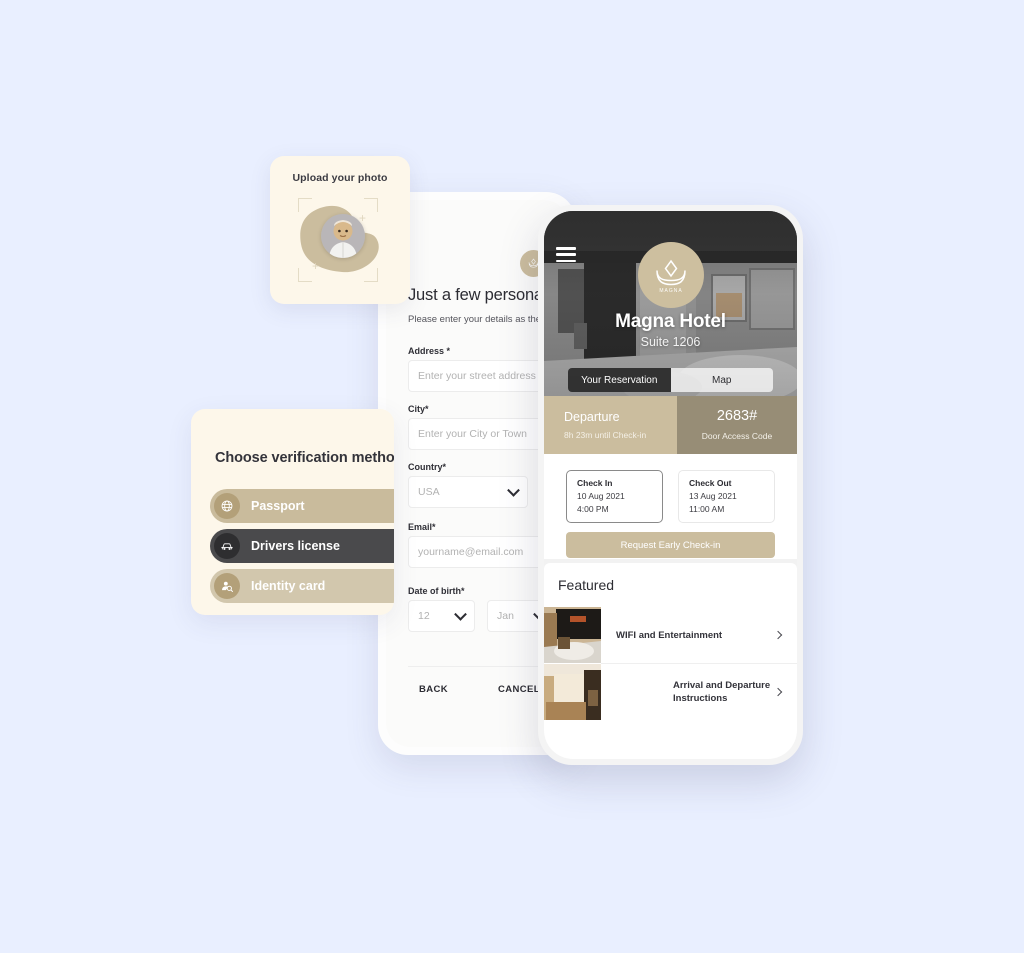 This screenshot has height=953, width=1024. I want to click on globe-icon, so click(227, 506).